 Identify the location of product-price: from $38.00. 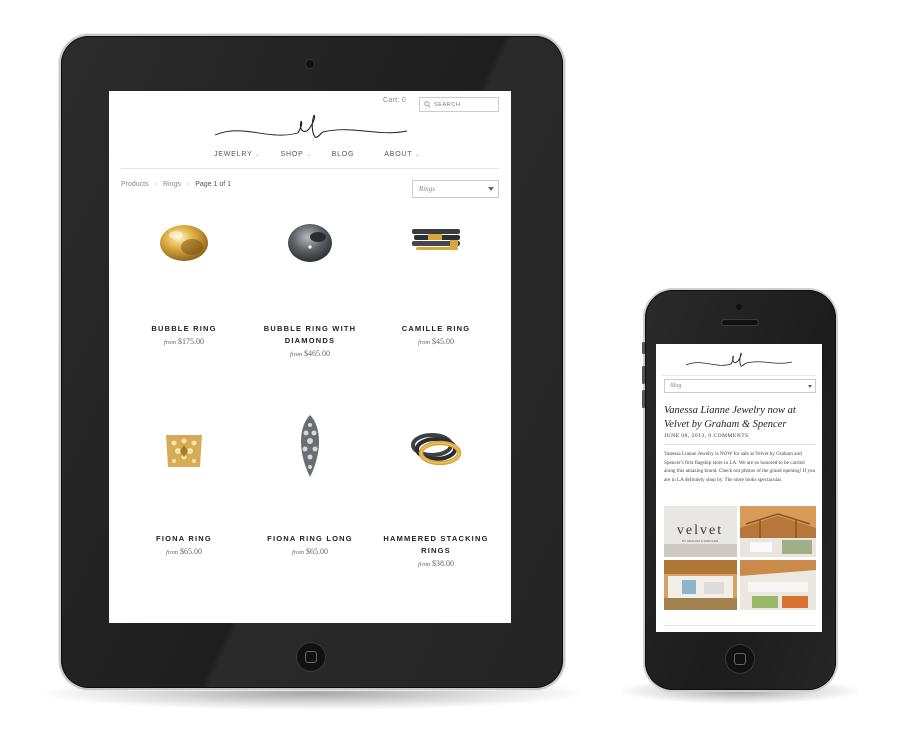
(436, 563).